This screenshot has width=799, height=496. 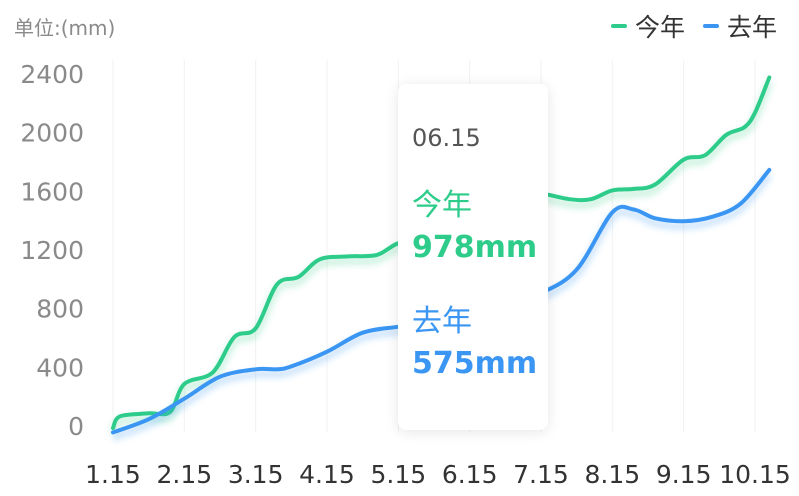 I want to click on y-tick-label: 2400, so click(x=52, y=74).